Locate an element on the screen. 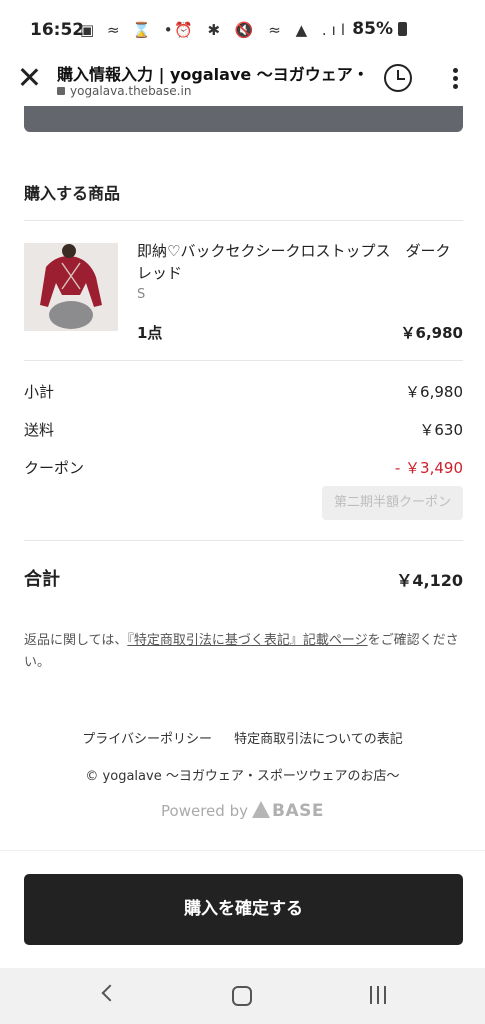  status-time: 16:52 is located at coordinates (57, 30).